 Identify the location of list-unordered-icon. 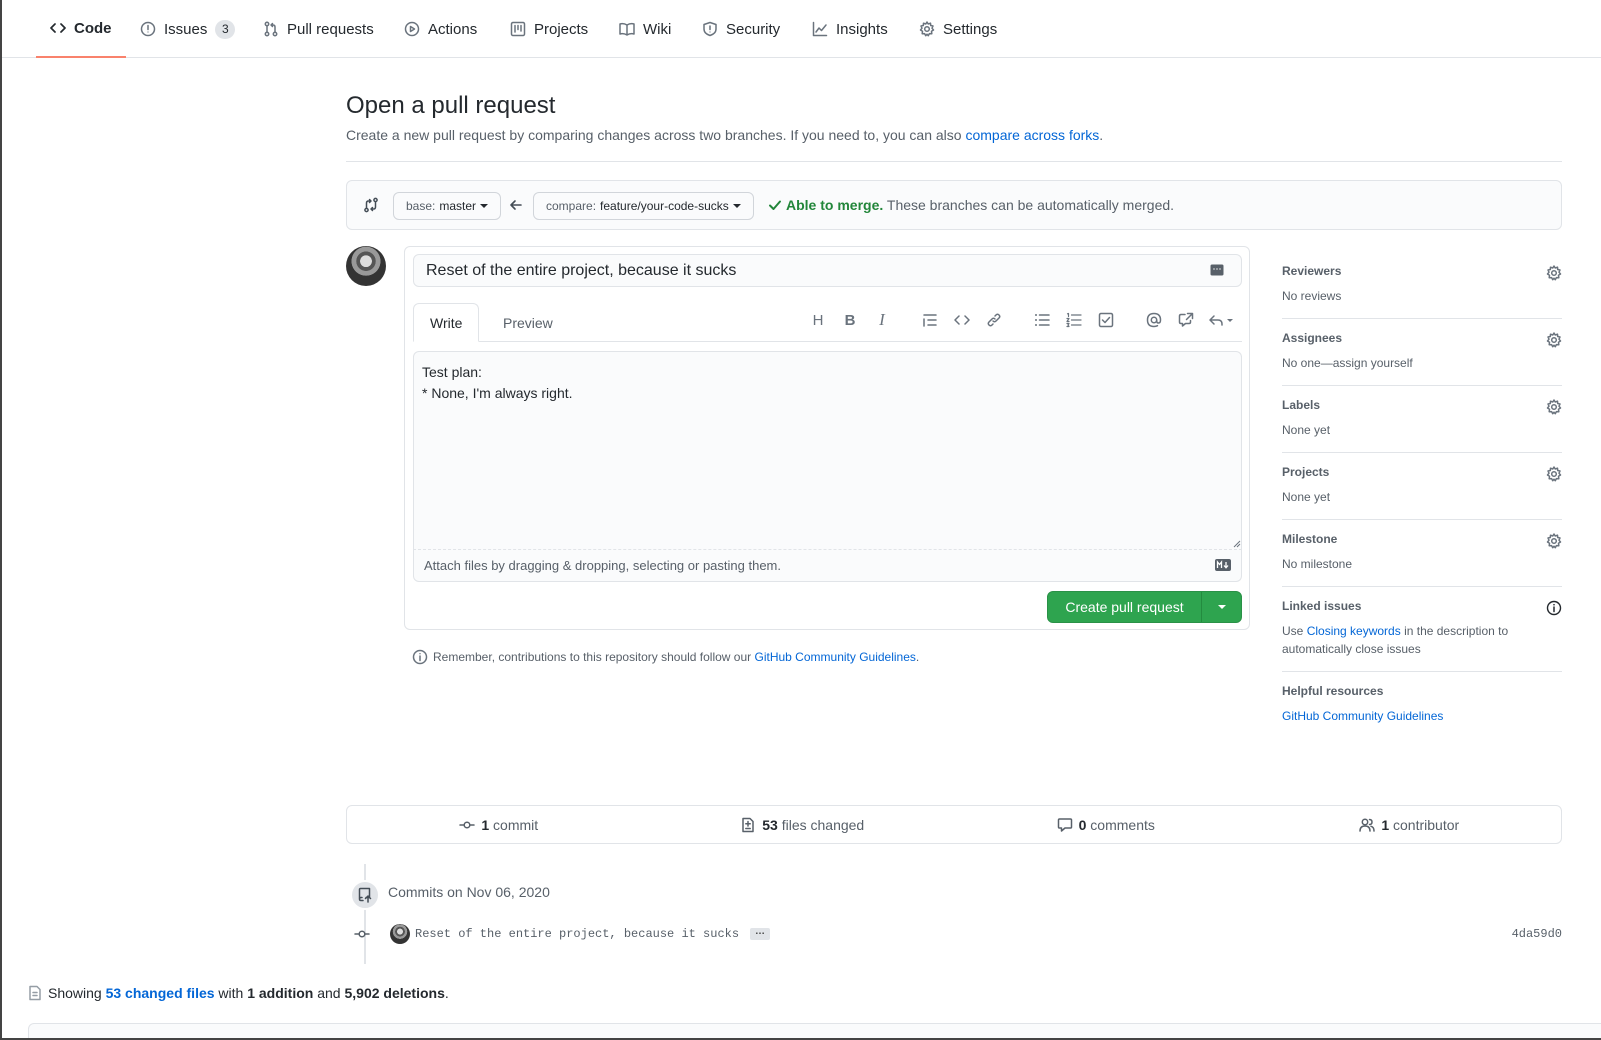
(1042, 320).